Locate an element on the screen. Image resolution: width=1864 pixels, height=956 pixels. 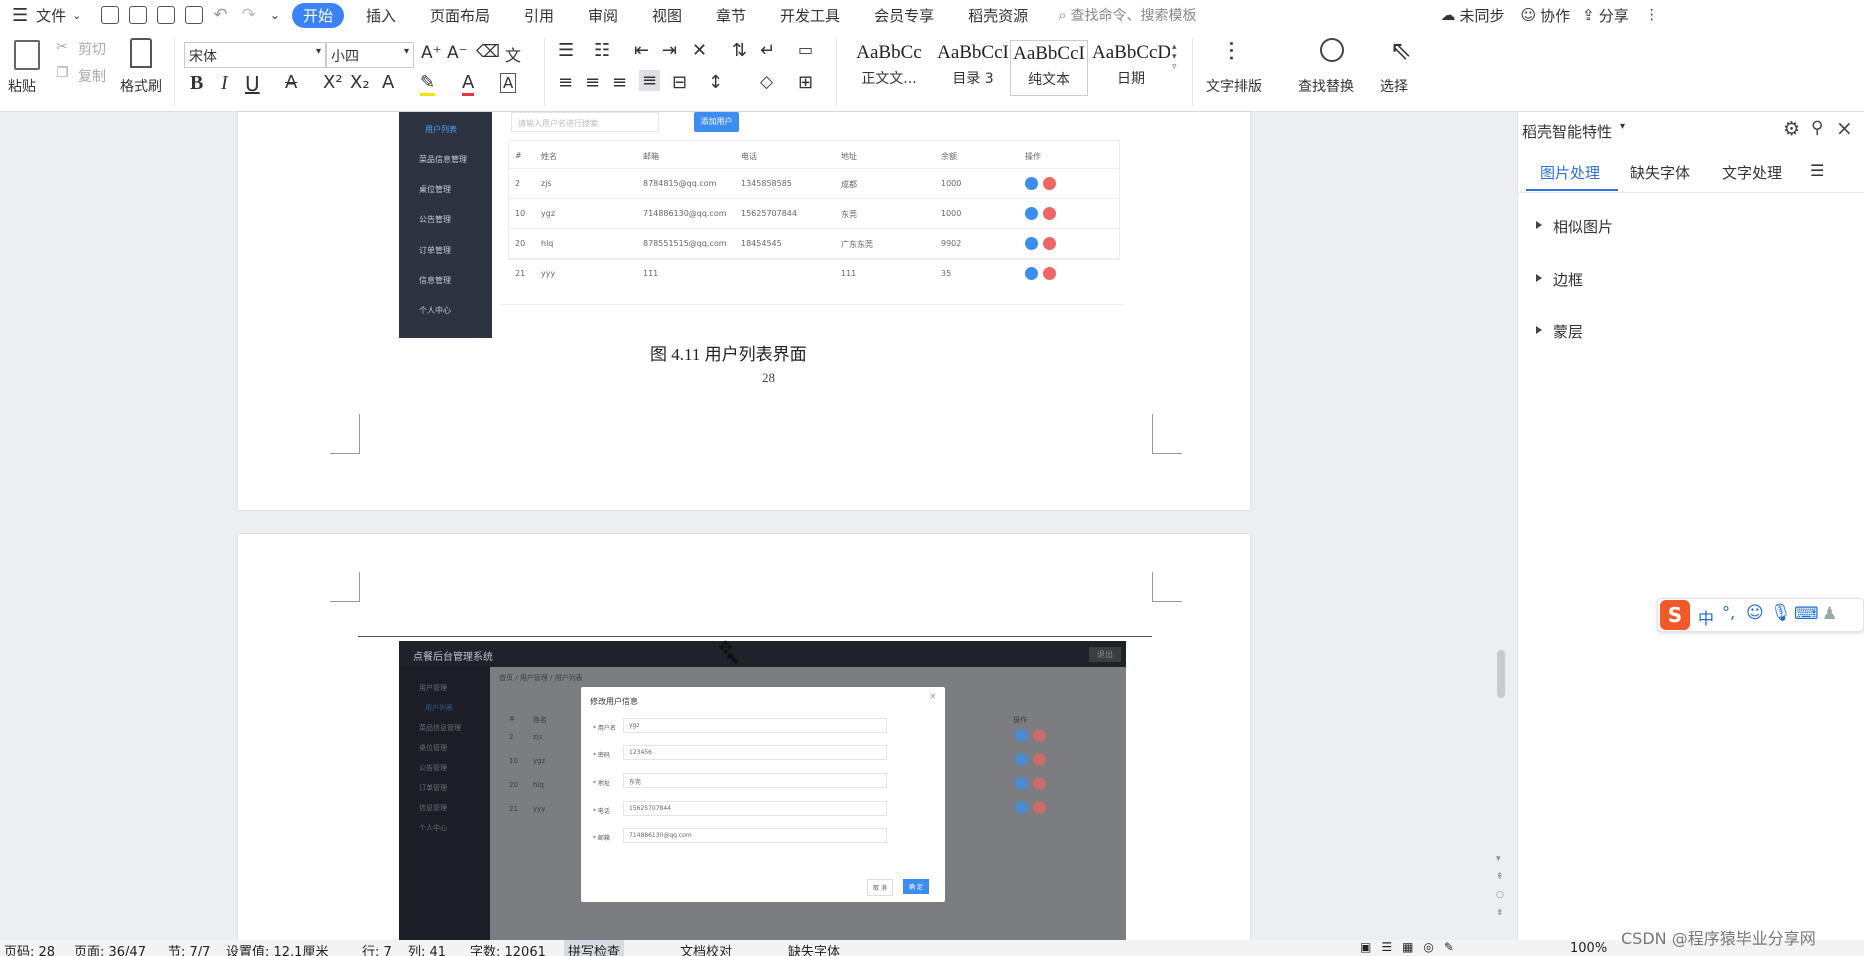
status-section: 节: 7/7 is located at coordinates (189, 948).